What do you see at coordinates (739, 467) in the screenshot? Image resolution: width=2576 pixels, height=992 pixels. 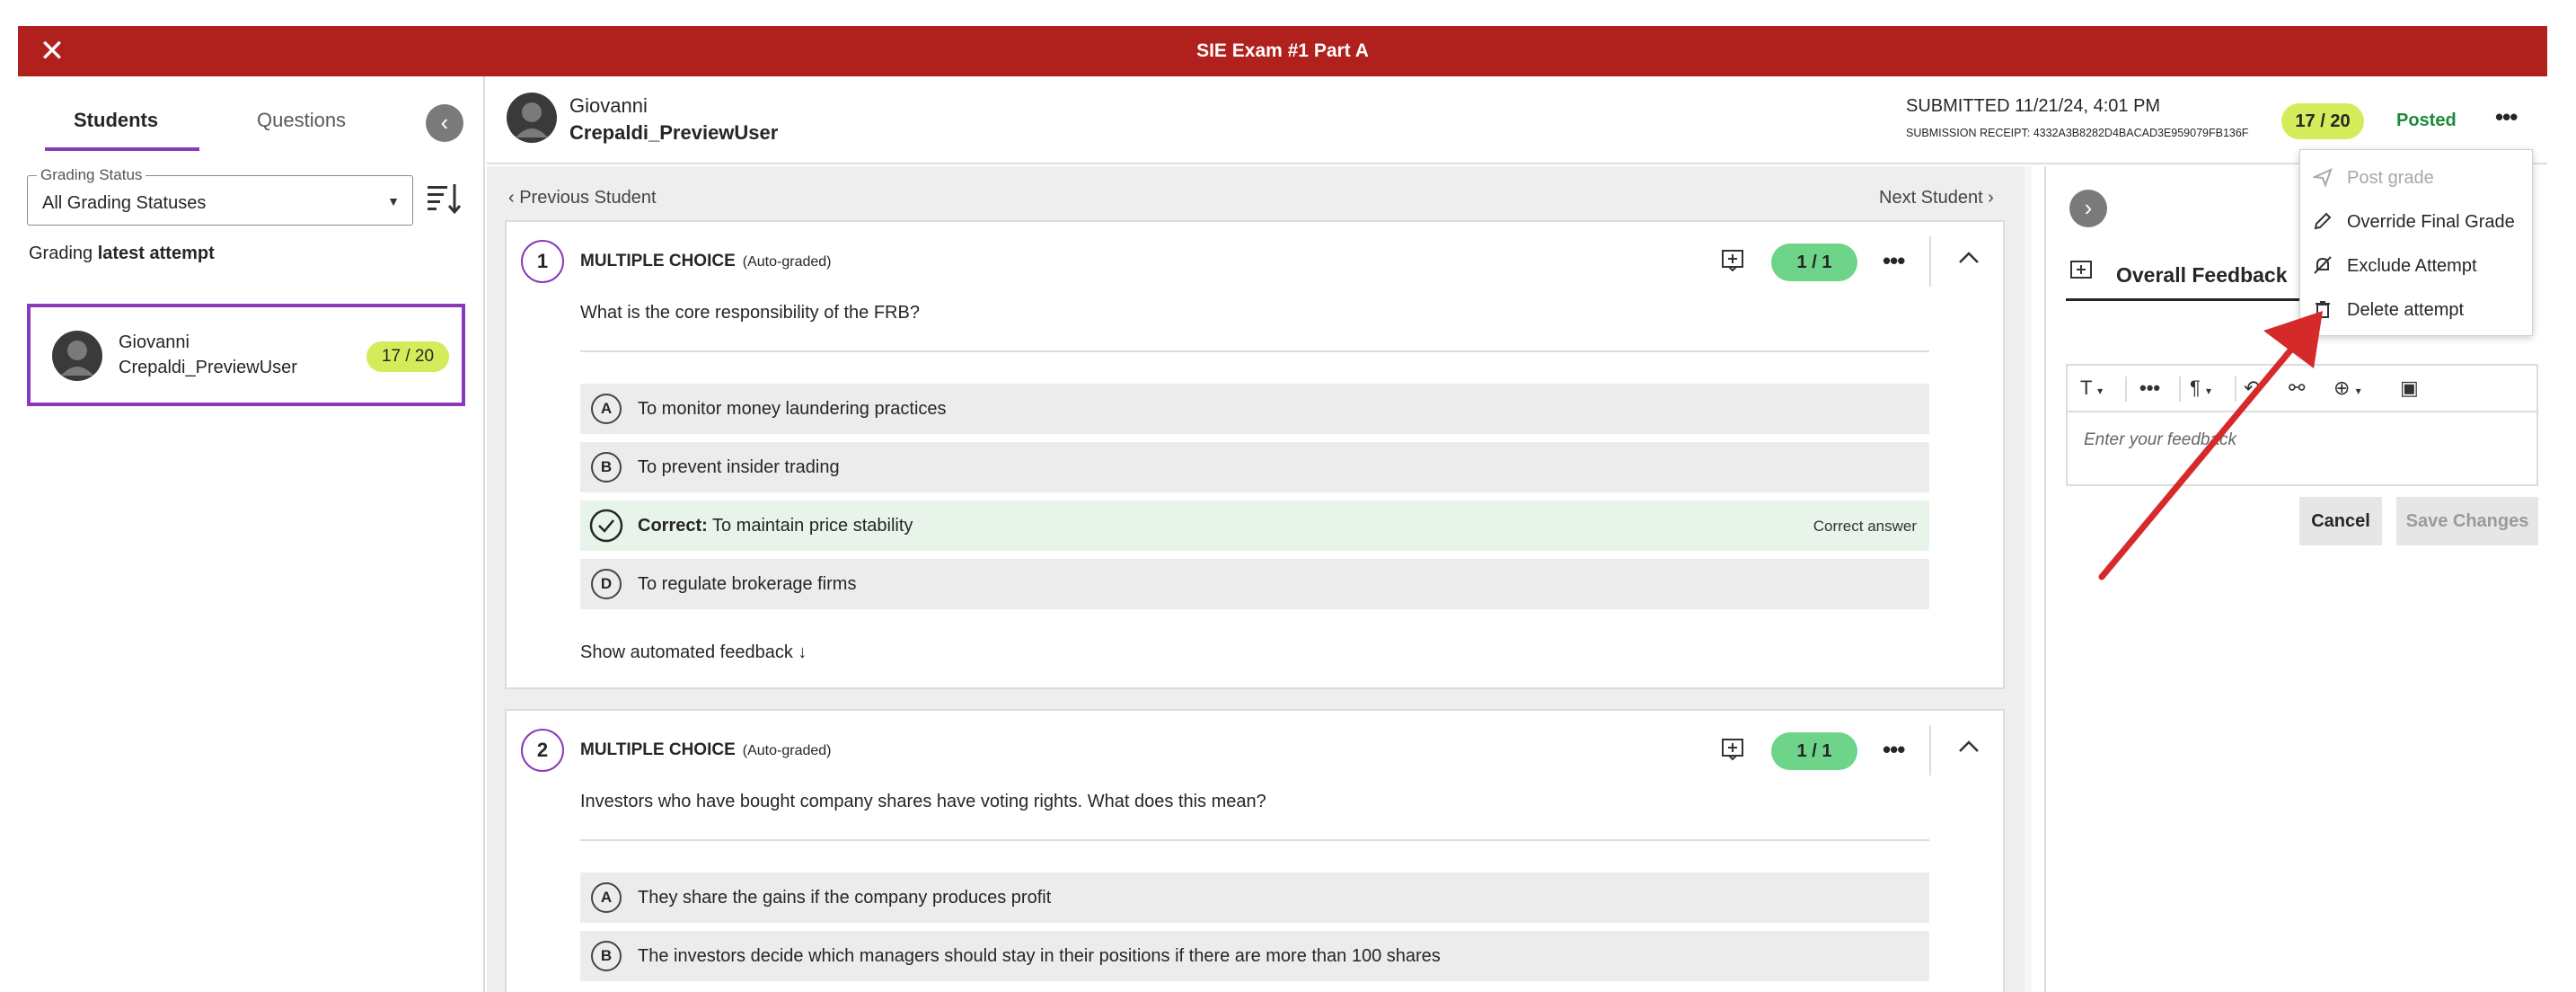 I see `answer-text: To prevent insider trading` at bounding box center [739, 467].